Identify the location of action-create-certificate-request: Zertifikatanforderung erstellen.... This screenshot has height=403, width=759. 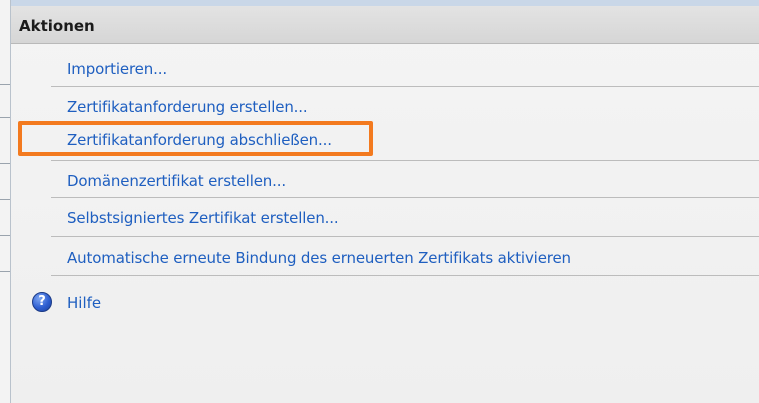
(187, 107).